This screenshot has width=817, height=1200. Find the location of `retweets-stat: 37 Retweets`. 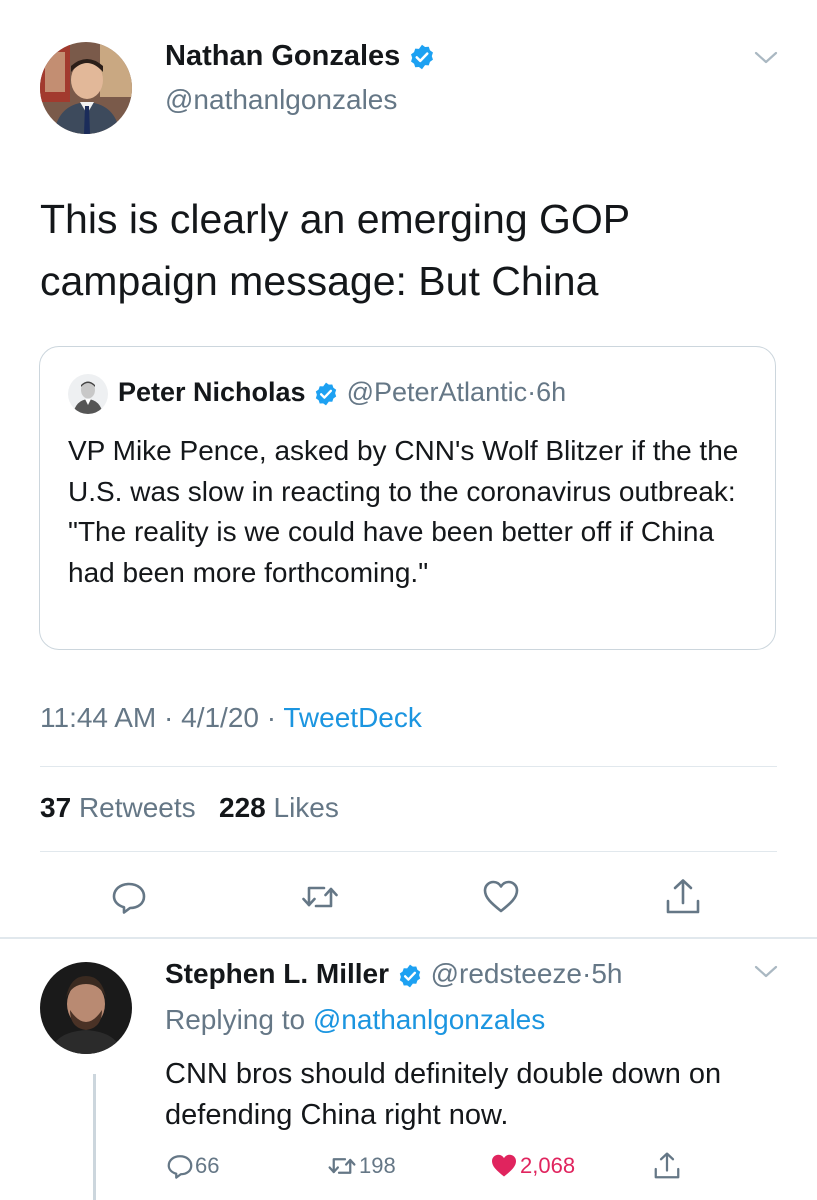

retweets-stat: 37 Retweets is located at coordinates (118, 807).